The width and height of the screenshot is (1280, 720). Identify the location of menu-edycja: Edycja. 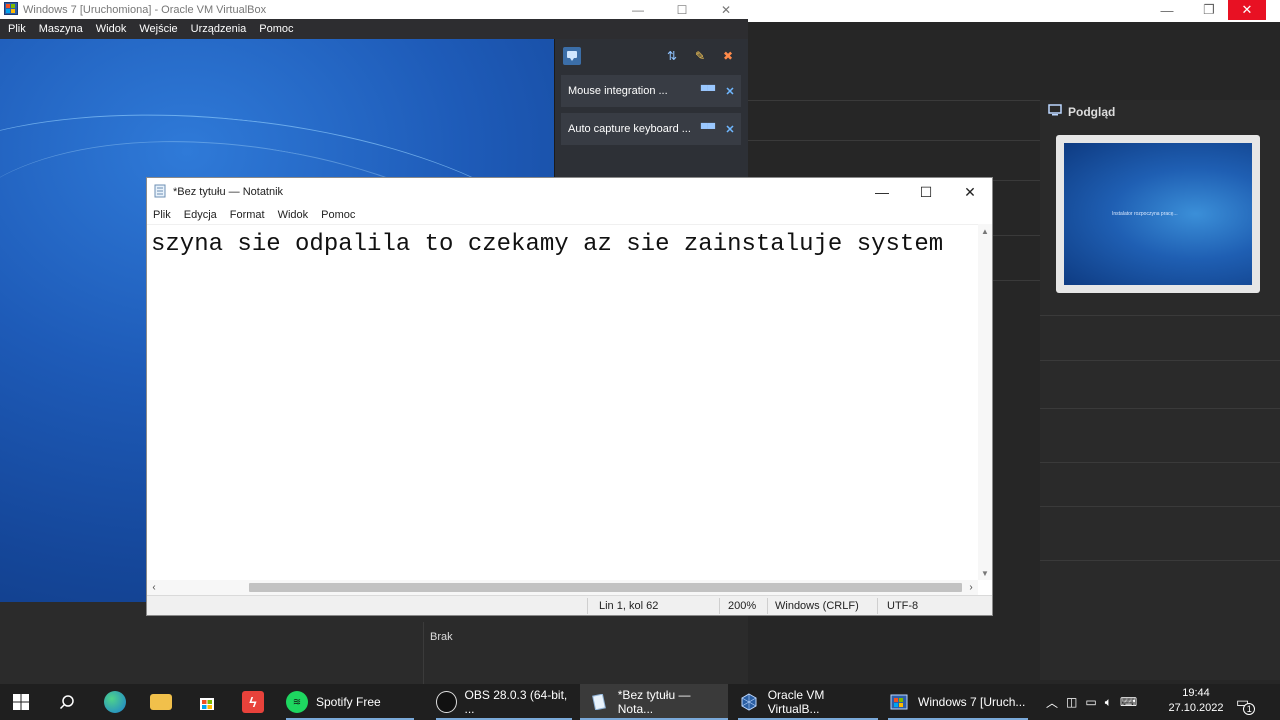
(200, 215).